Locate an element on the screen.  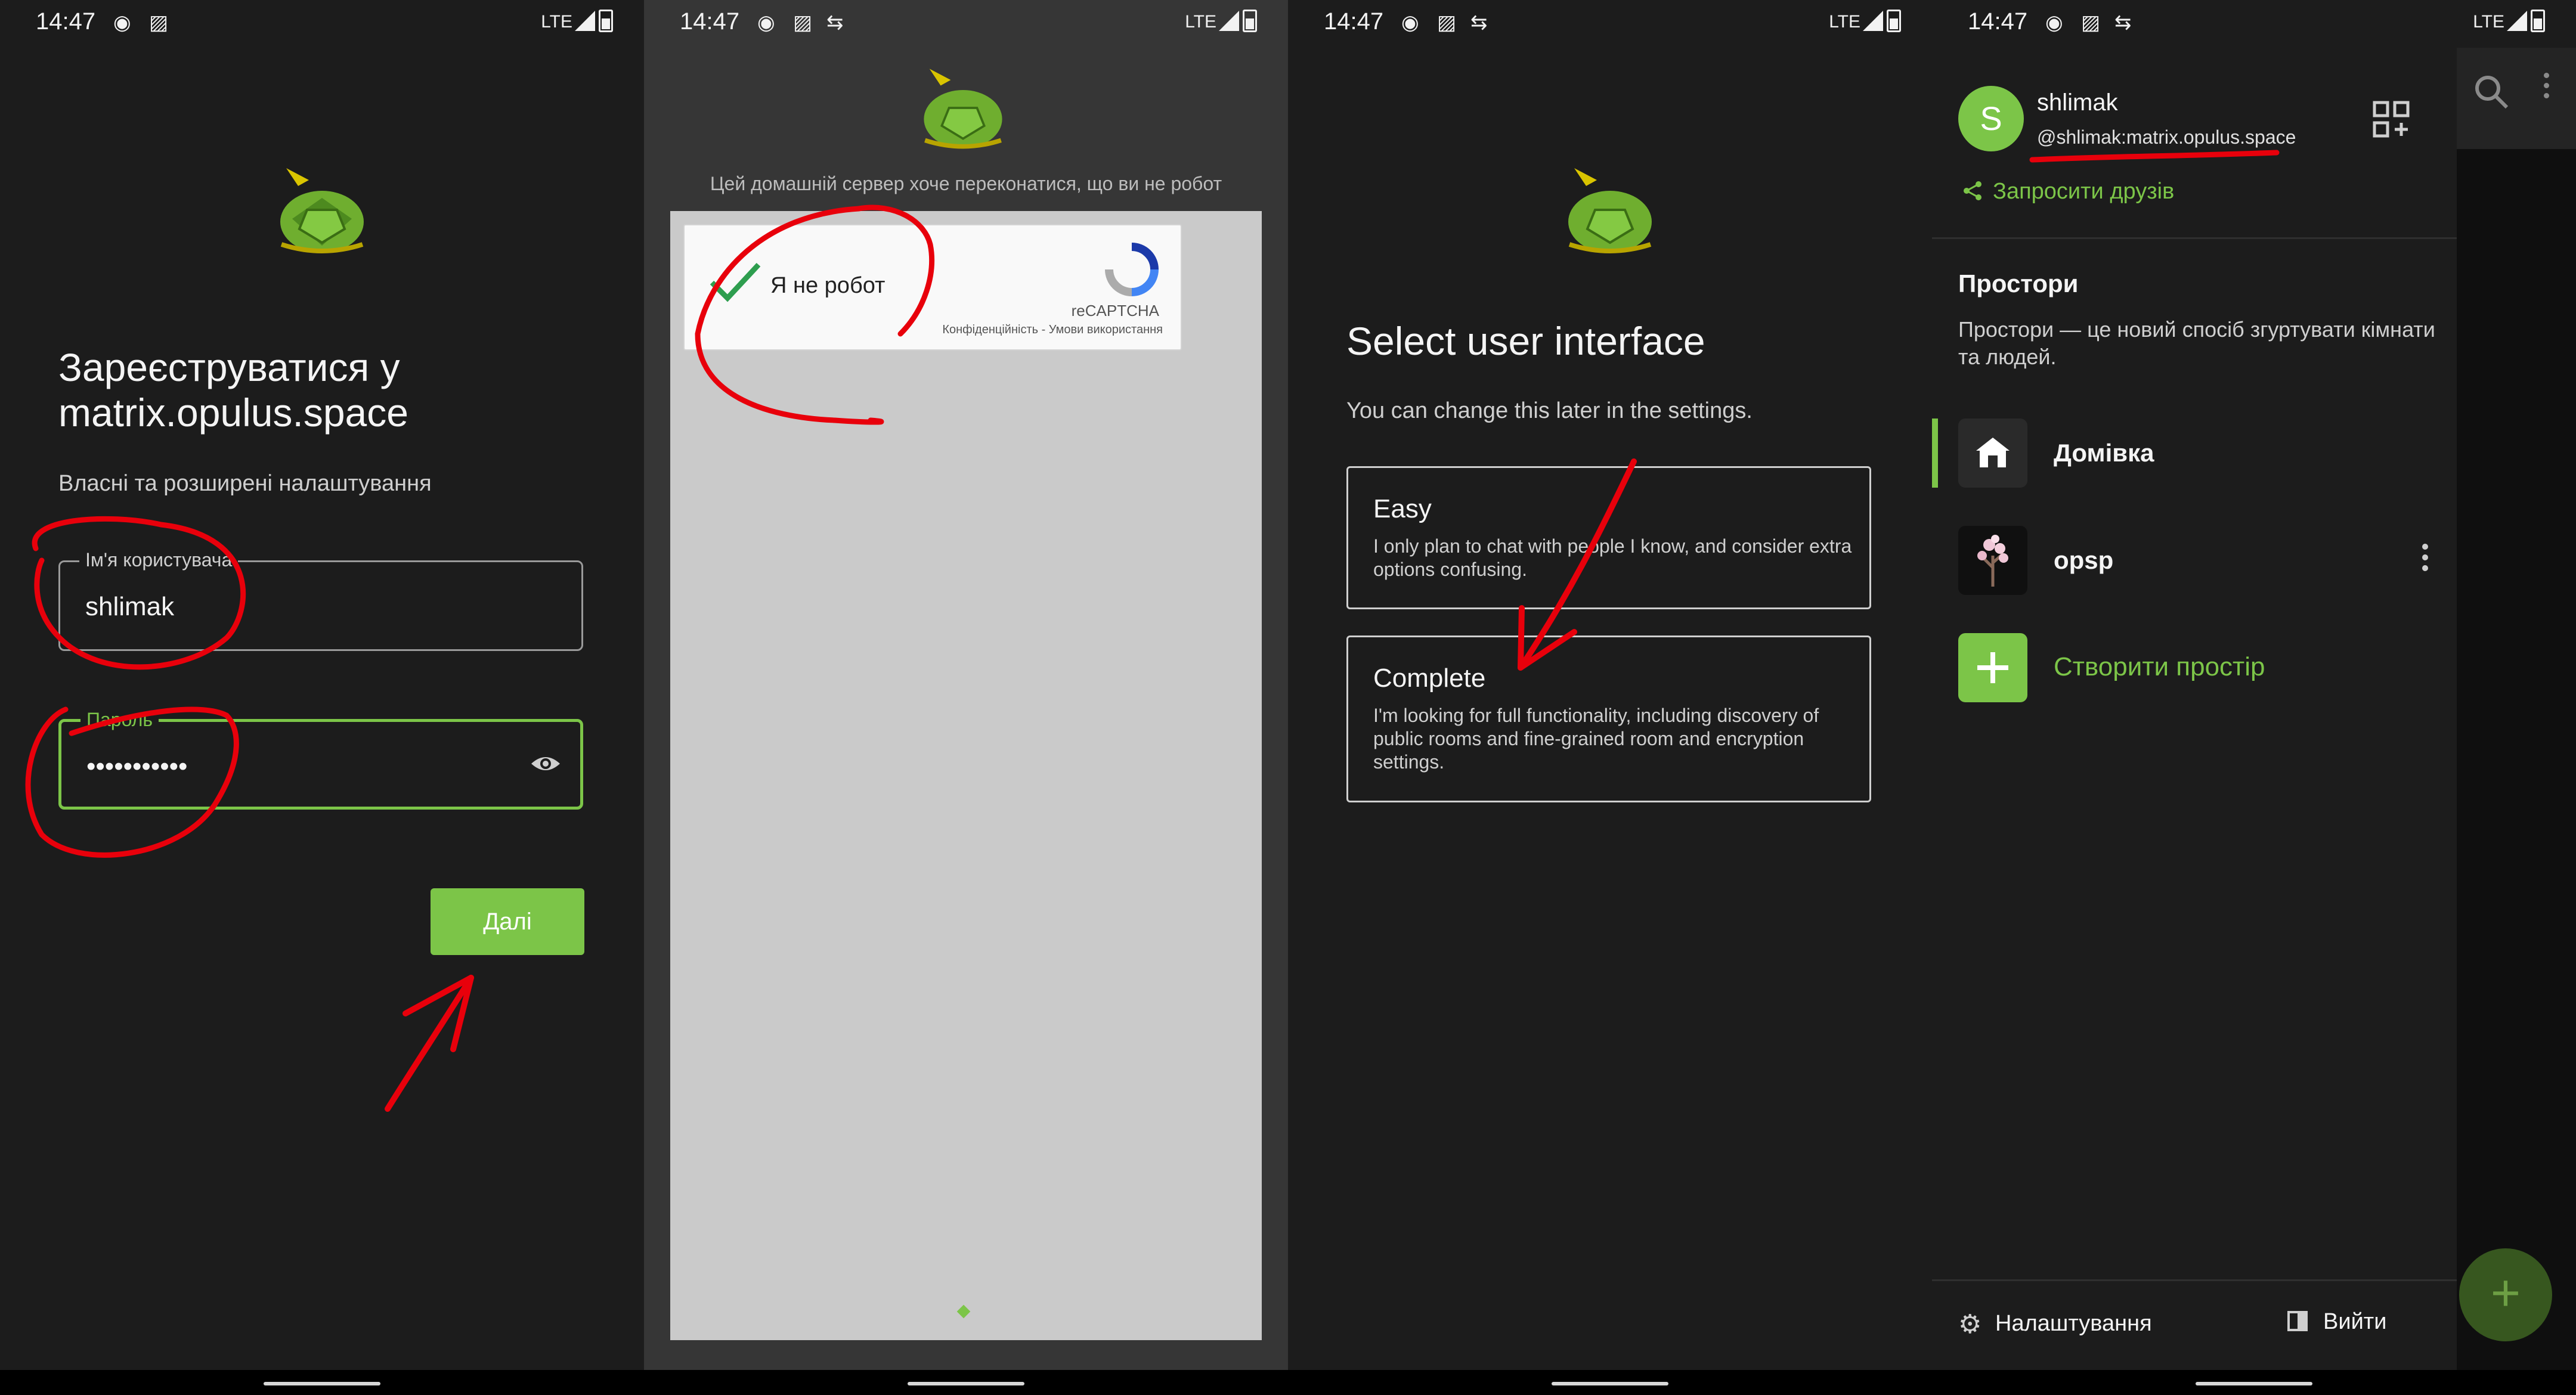
space-item-opsp is located at coordinates (1993, 560).